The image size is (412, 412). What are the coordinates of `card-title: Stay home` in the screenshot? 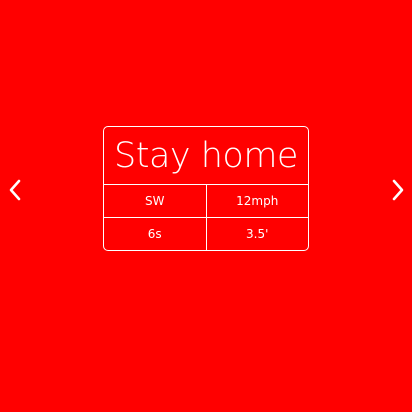 It's located at (206, 156).